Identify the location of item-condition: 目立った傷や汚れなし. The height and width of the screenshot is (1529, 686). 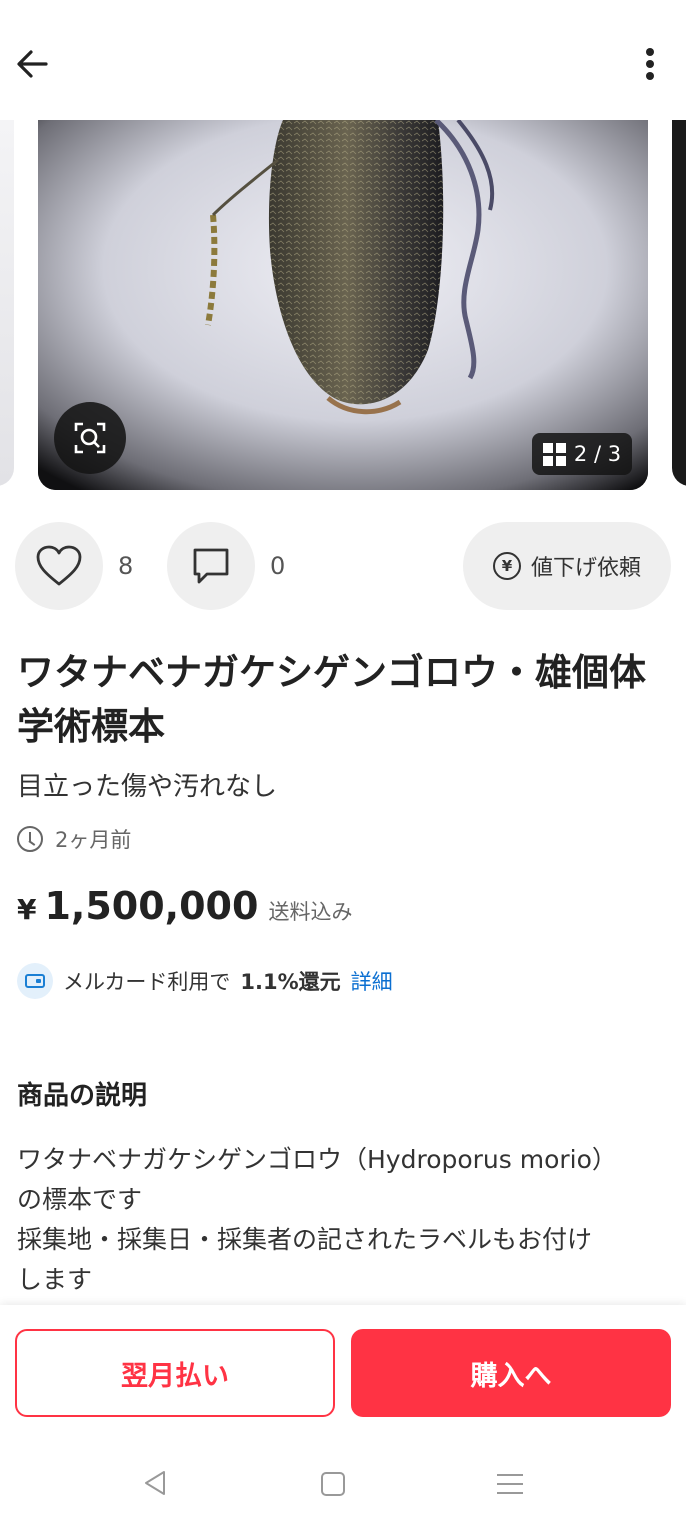
(147, 787).